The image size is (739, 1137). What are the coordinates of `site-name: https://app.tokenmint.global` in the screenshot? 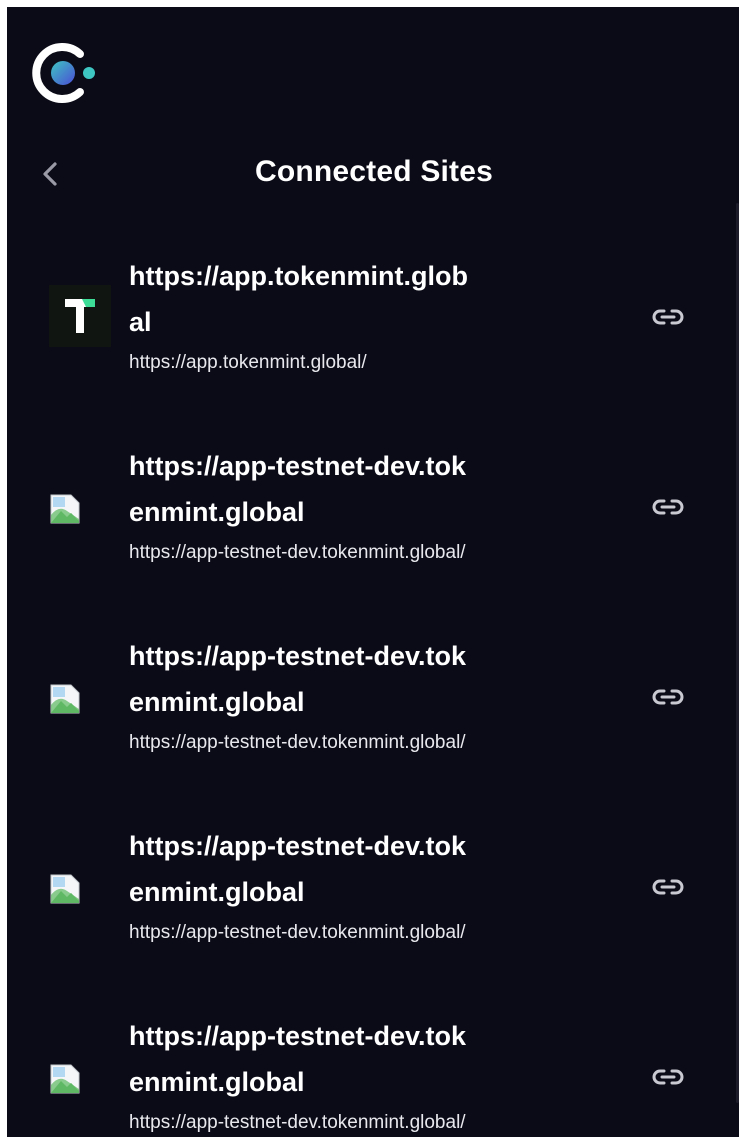 It's located at (298, 299).